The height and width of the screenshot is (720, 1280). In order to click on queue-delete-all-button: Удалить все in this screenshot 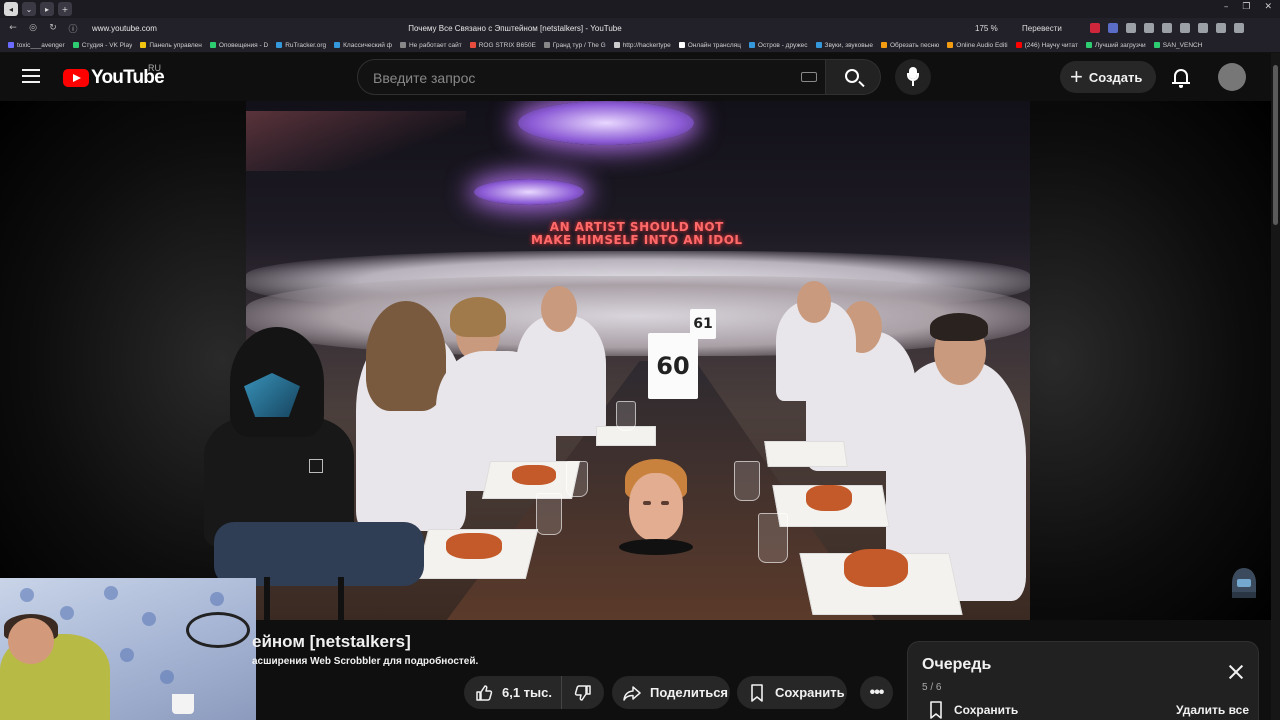, I will do `click(1212, 710)`.